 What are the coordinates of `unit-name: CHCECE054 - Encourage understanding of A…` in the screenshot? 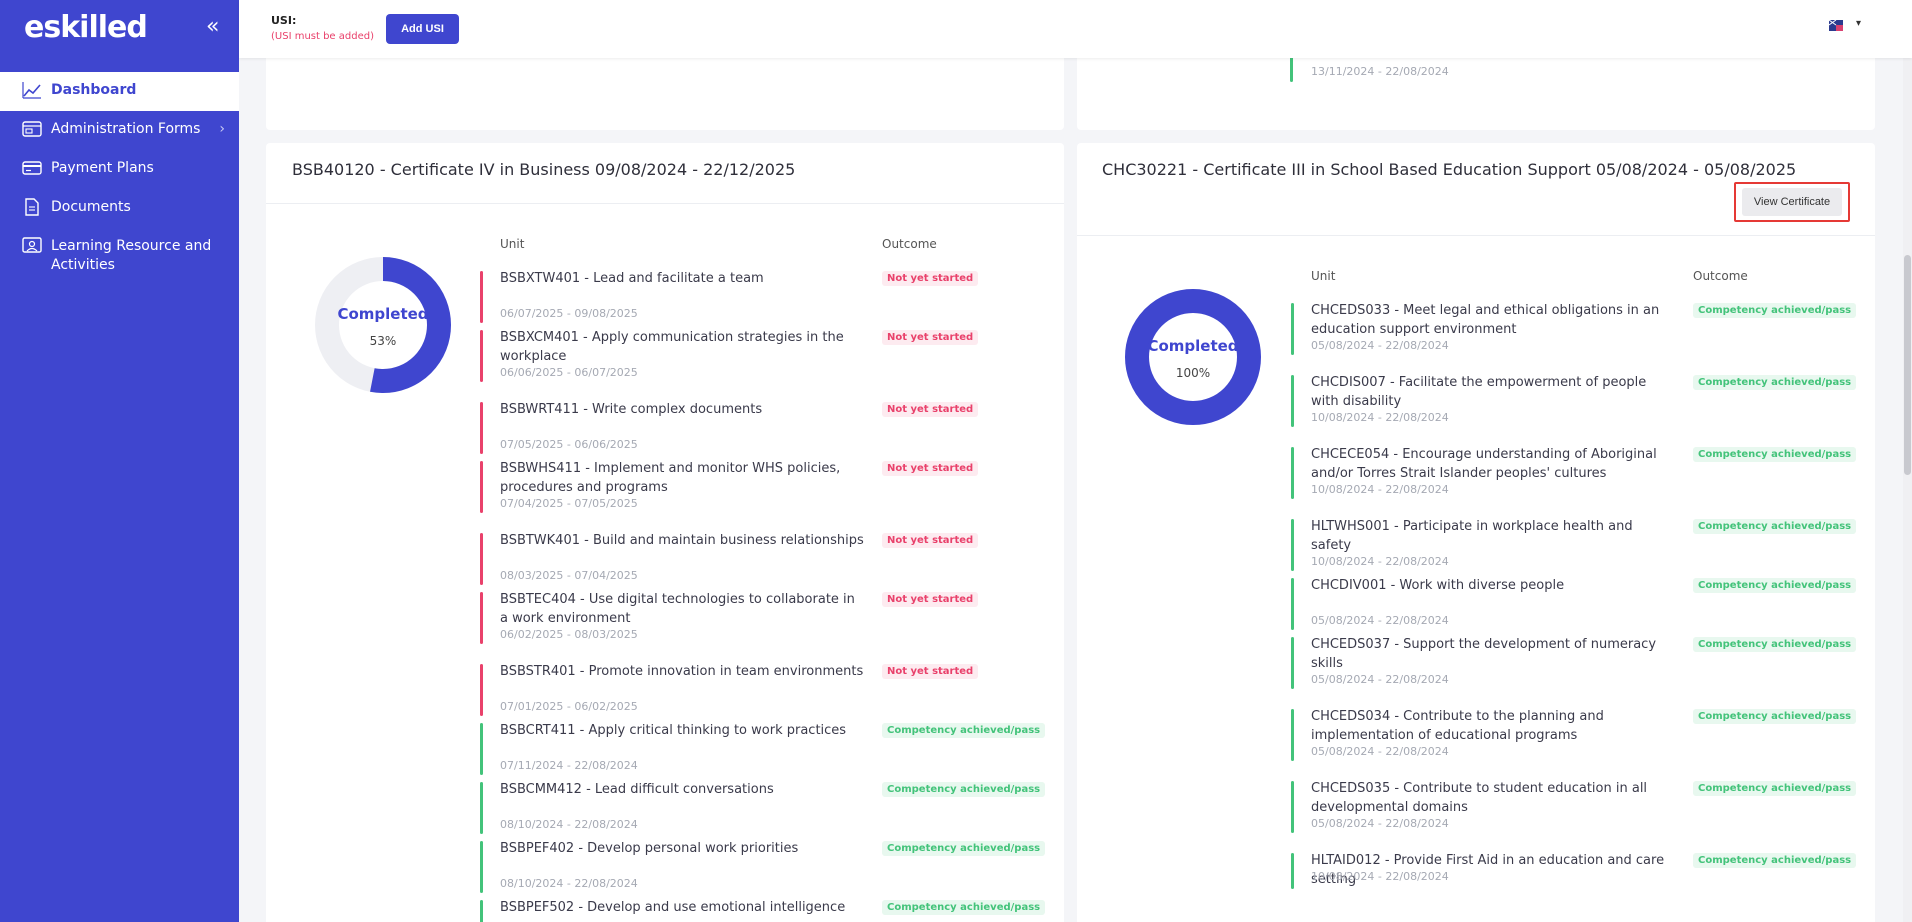 It's located at (1484, 464).